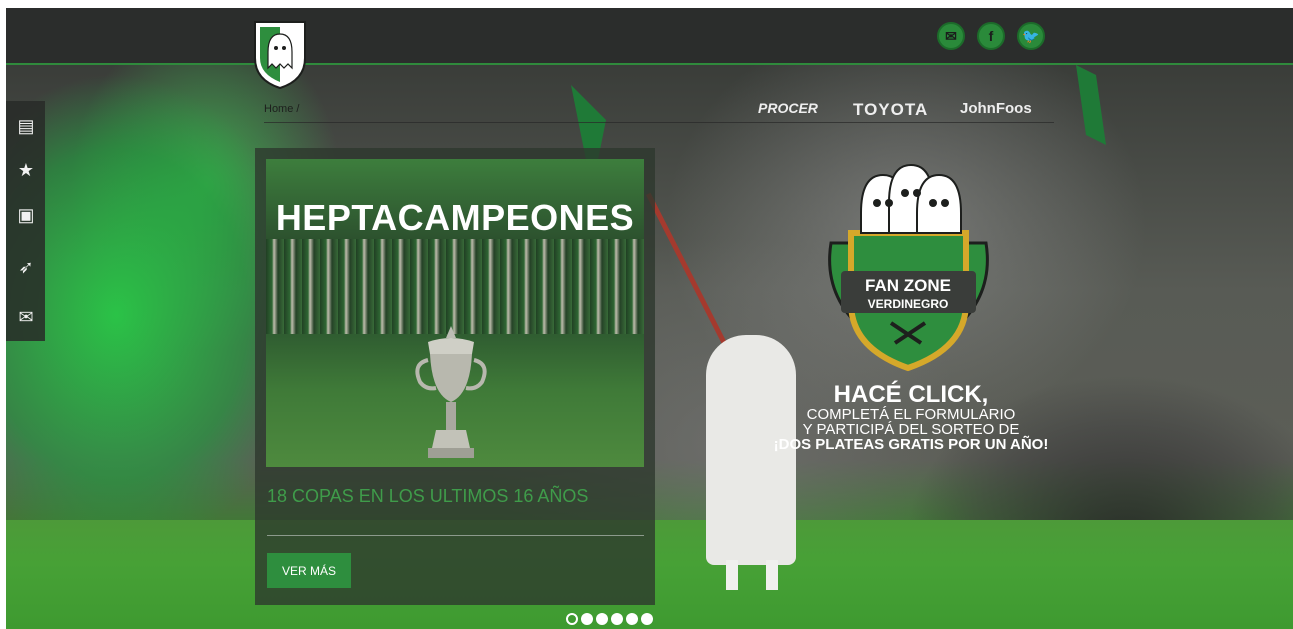 The height and width of the screenshot is (629, 1293). What do you see at coordinates (890, 110) in the screenshot?
I see `sponsor-toyota-logo: TOYOTA` at bounding box center [890, 110].